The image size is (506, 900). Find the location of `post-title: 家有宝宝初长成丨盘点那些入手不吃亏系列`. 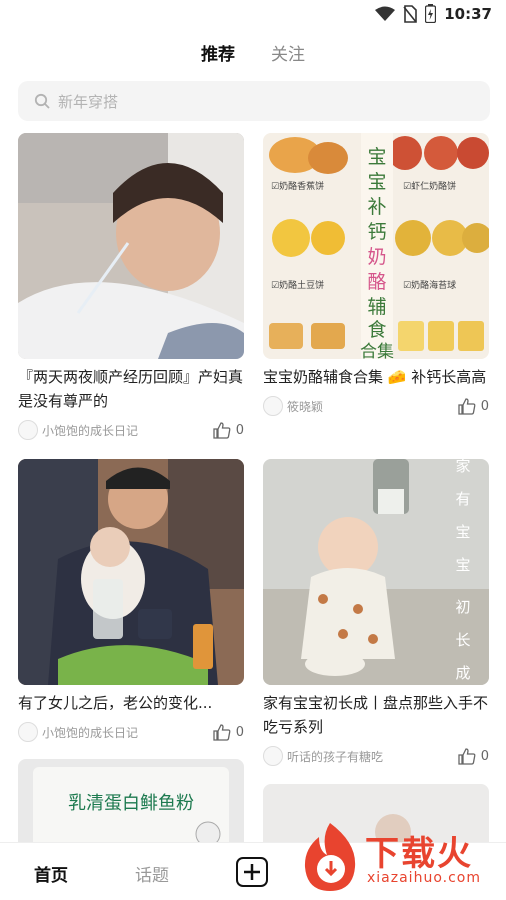

post-title: 家有宝宝初长成丨盘点那些入手不吃亏系列 is located at coordinates (376, 715).